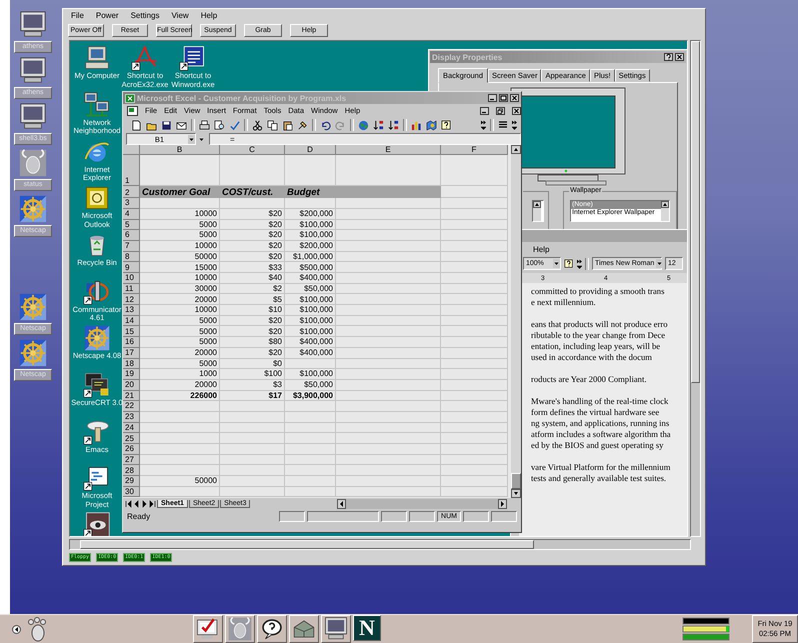  I want to click on table-cell: $40, so click(252, 278).